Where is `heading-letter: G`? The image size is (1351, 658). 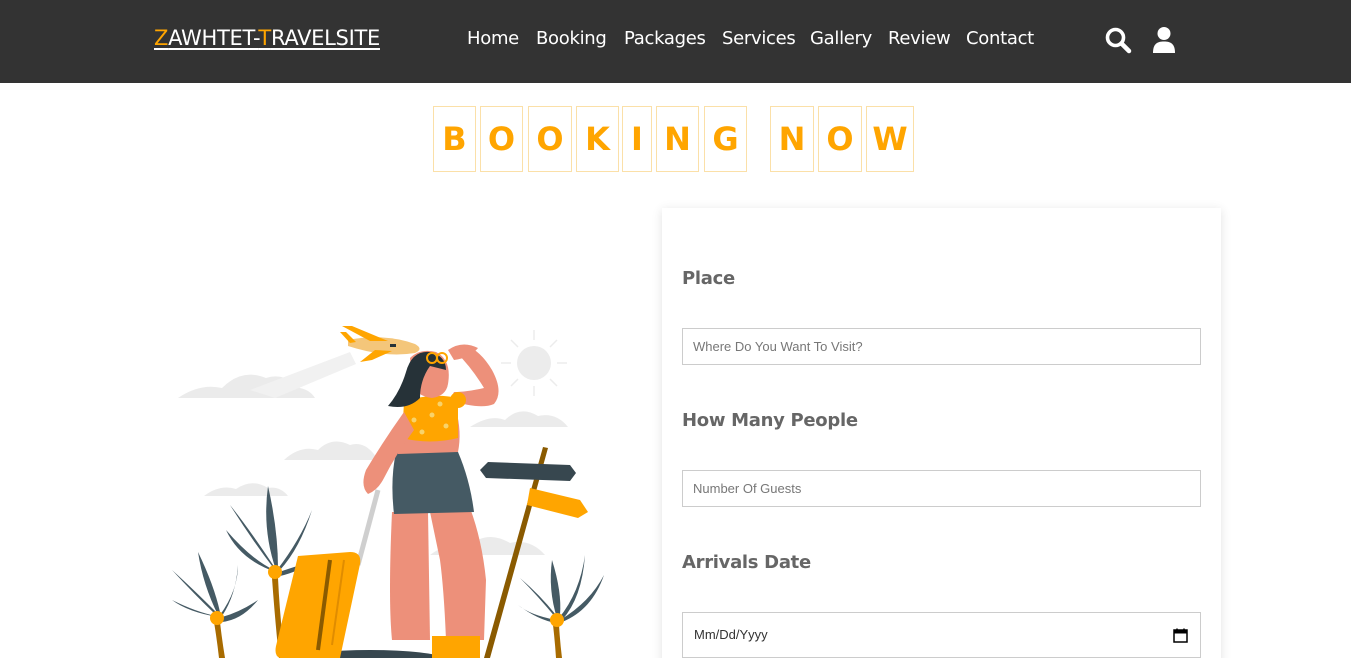 heading-letter: G is located at coordinates (725, 139).